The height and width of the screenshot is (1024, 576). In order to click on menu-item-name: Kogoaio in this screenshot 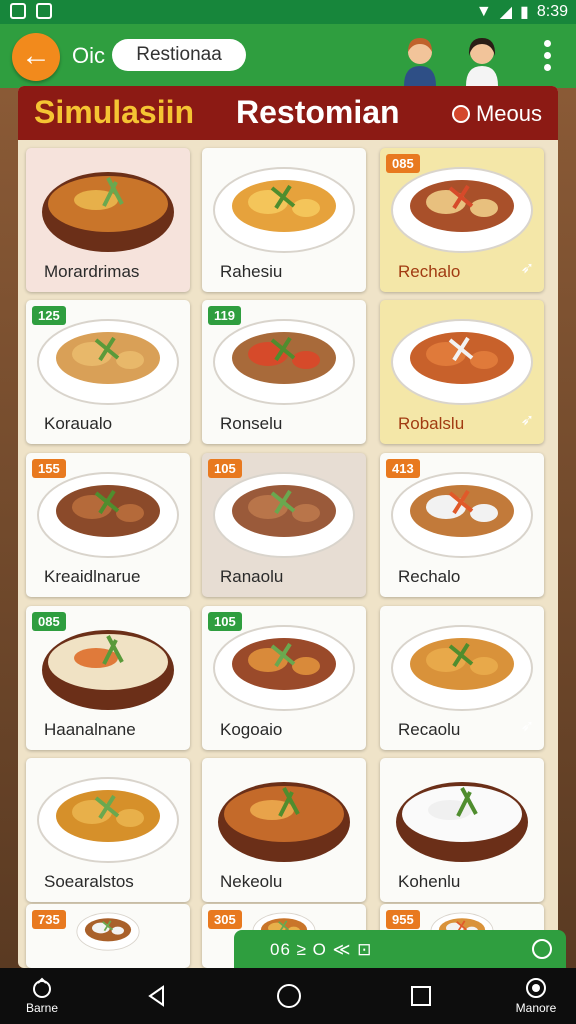, I will do `click(251, 729)`.